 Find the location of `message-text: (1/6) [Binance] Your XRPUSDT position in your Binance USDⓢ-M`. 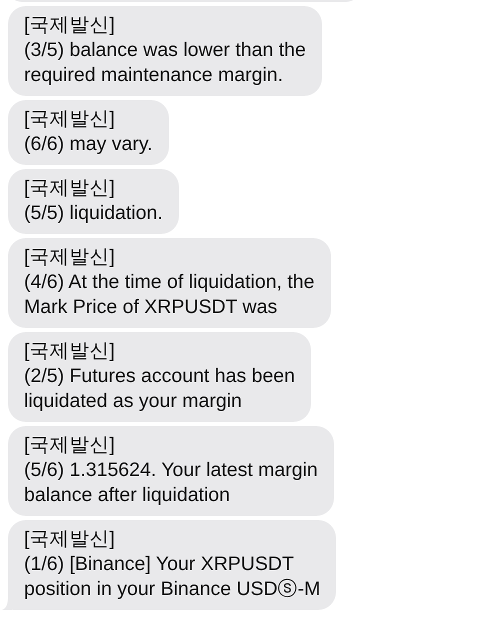

message-text: (1/6) [Binance] Your XRPUSDT position in your Binance USDⓢ-M is located at coordinates (172, 577).